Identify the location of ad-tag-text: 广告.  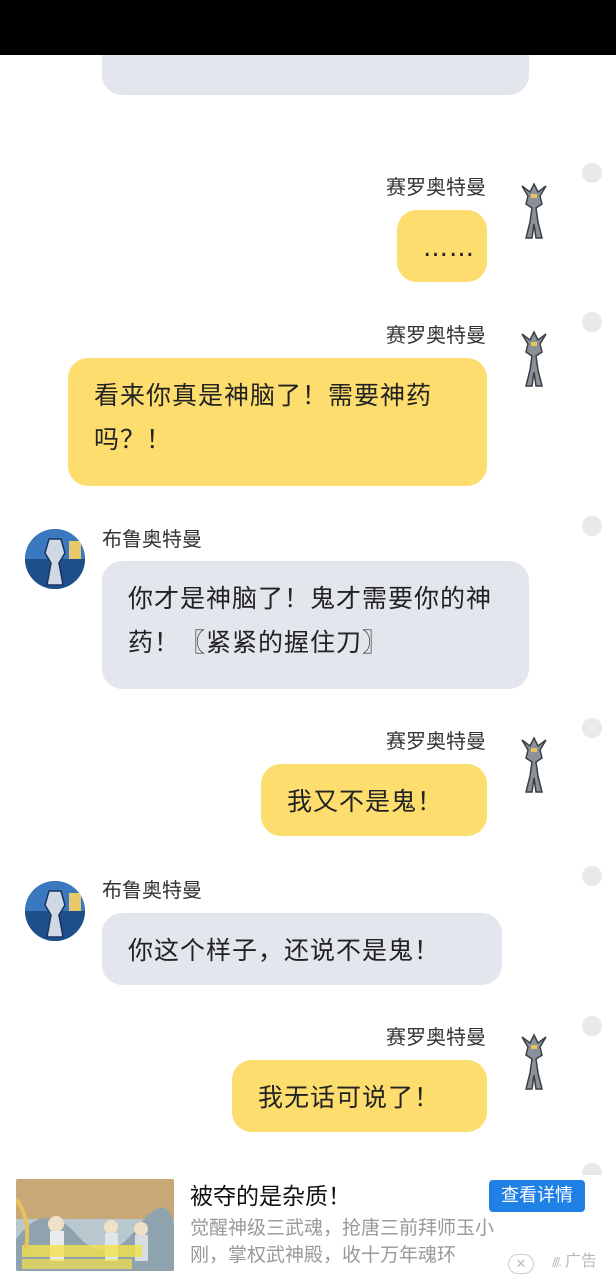
(581, 1260).